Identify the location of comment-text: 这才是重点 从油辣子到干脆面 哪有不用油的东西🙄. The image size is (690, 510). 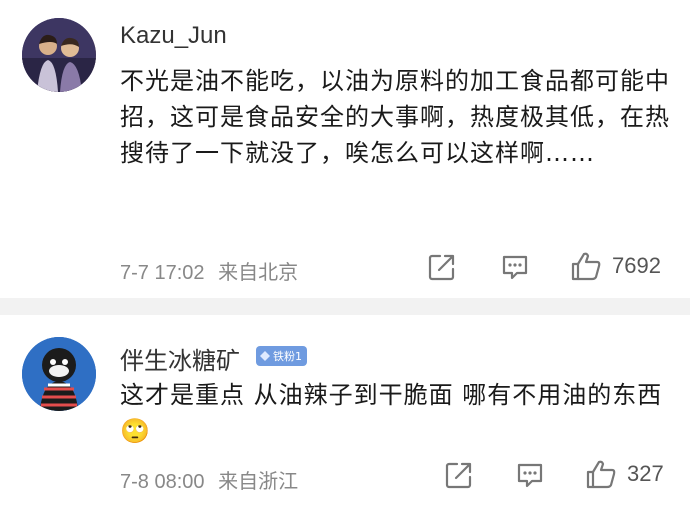
(391, 413).